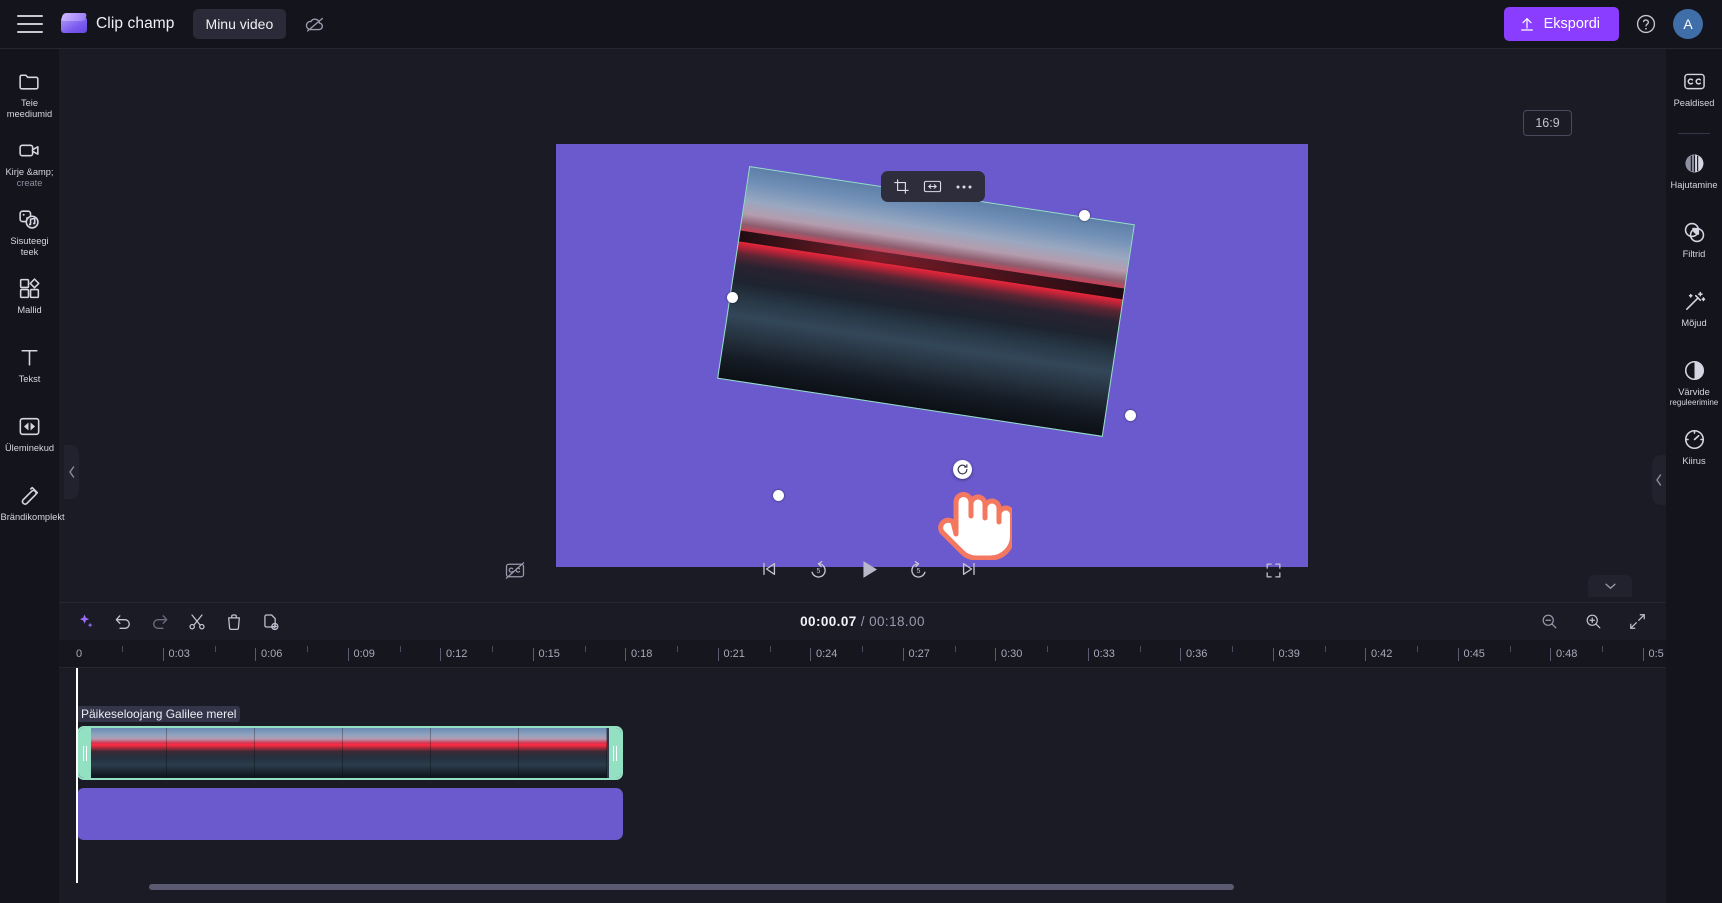  What do you see at coordinates (1694, 254) in the screenshot?
I see `sidebar-item-label: Filtrid` at bounding box center [1694, 254].